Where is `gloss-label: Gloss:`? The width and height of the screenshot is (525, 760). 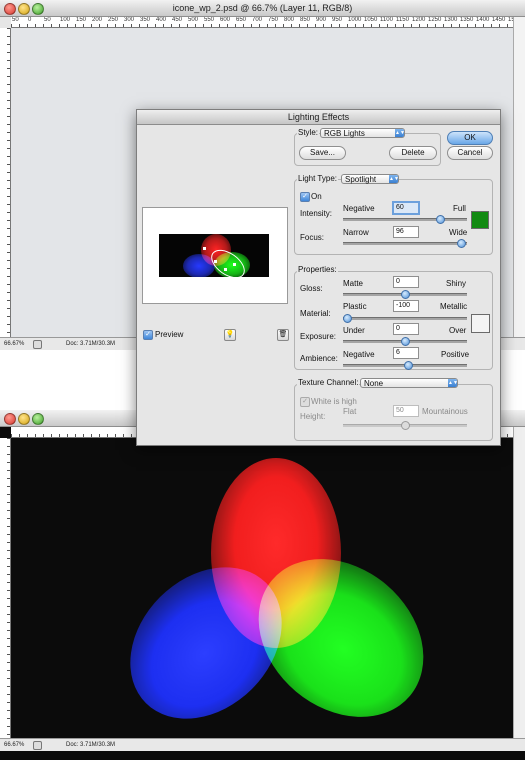 gloss-label: Gloss: is located at coordinates (311, 288).